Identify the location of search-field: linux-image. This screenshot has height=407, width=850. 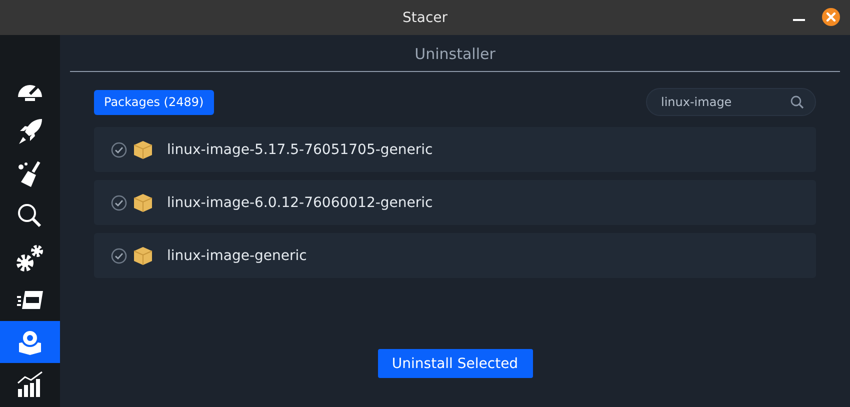
(731, 102).